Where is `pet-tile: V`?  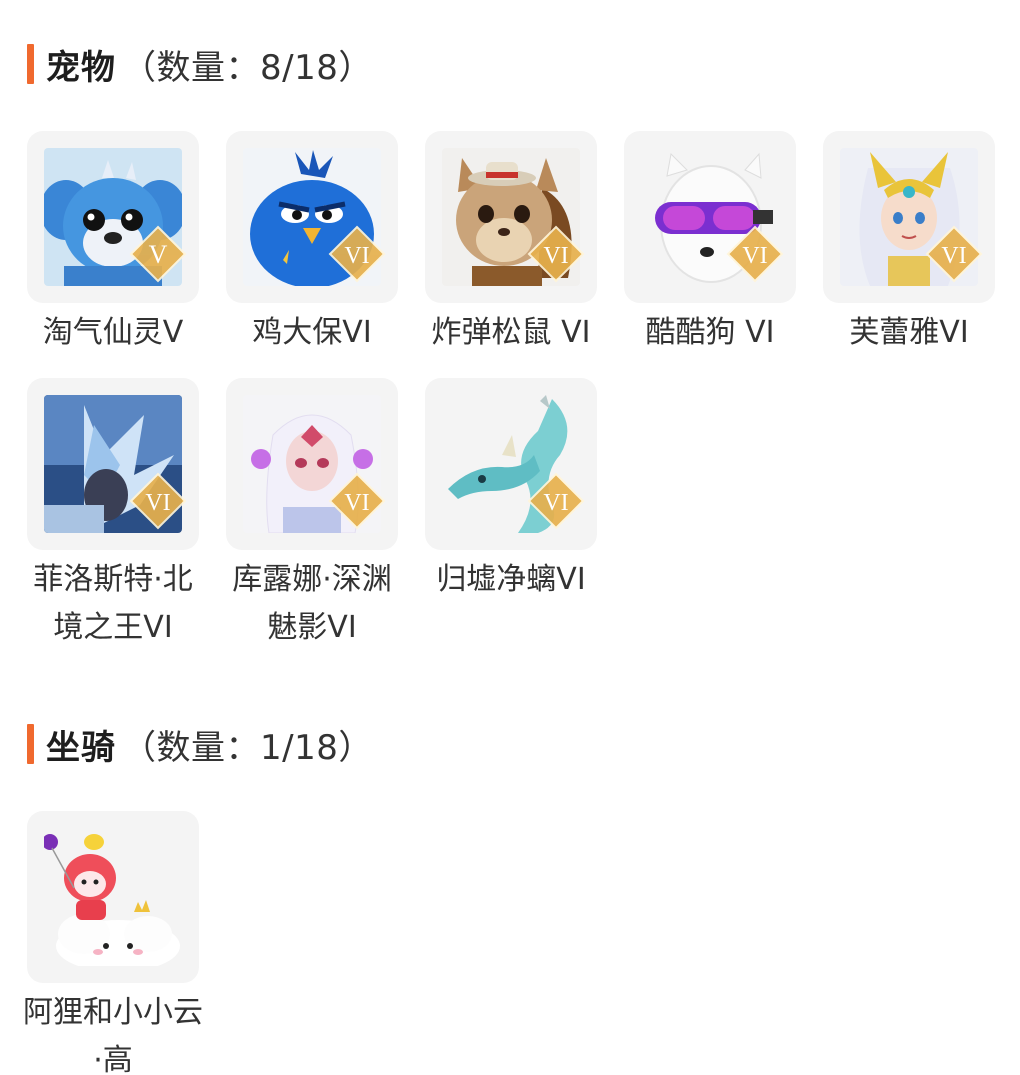
pet-tile: V is located at coordinates (113, 217).